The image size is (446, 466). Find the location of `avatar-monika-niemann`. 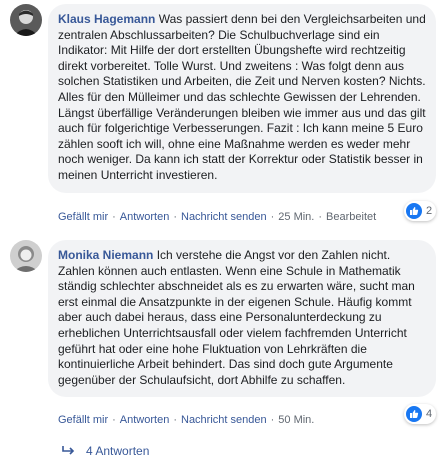

avatar-monika-niemann is located at coordinates (26, 256).